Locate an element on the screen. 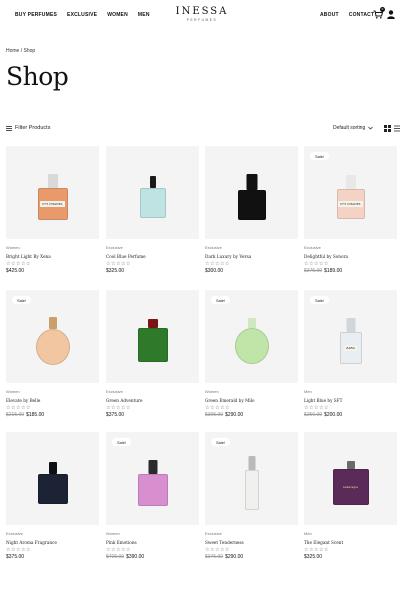 Image resolution: width=404 pixels, height=600 pixels. product-name: Bright Light By Xena is located at coordinates (52, 256).